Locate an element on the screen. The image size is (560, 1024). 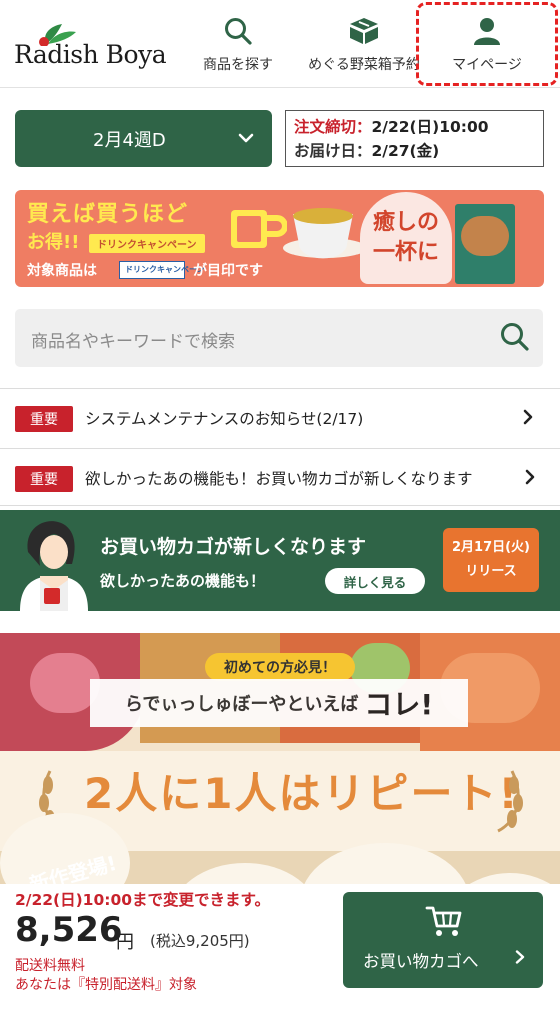
woman-illustration is located at coordinates (54, 566).